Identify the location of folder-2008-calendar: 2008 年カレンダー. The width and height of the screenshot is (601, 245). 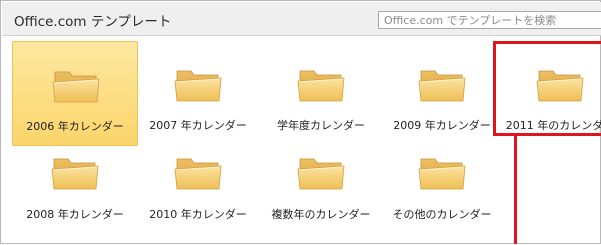
(75, 197).